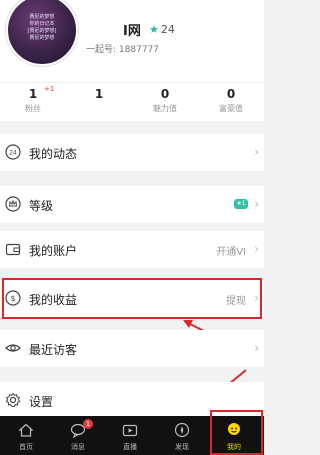  I want to click on clock-24-icon: 24, so click(13, 152).